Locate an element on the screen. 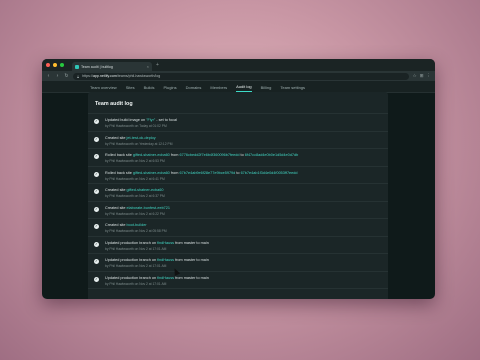 This screenshot has width=480, height=360. close-tab-icon: × is located at coordinates (148, 66).